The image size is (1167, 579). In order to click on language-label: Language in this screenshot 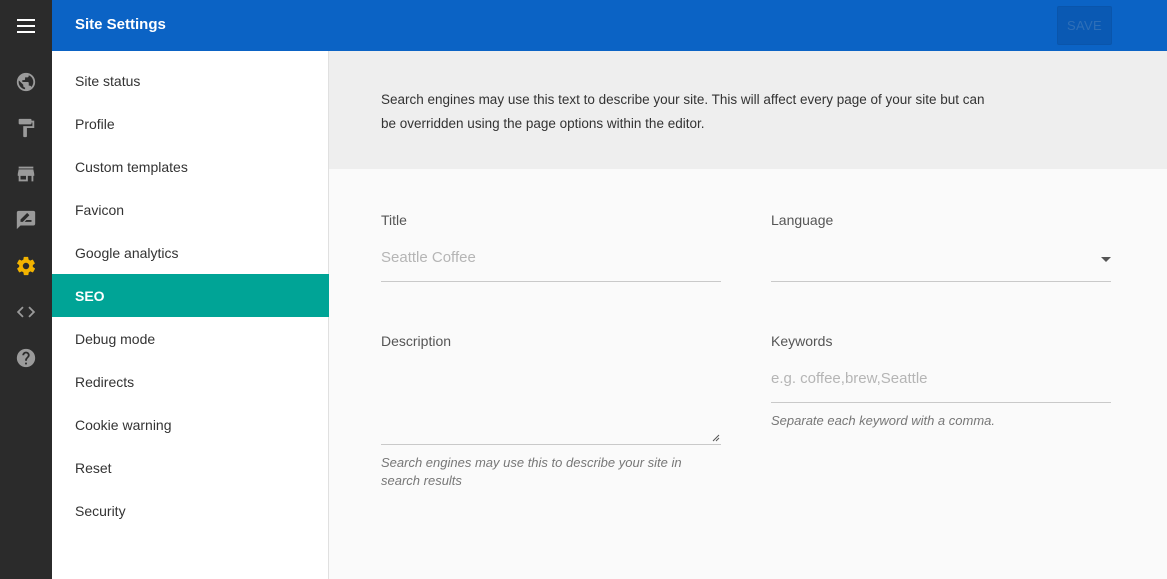, I will do `click(802, 220)`.